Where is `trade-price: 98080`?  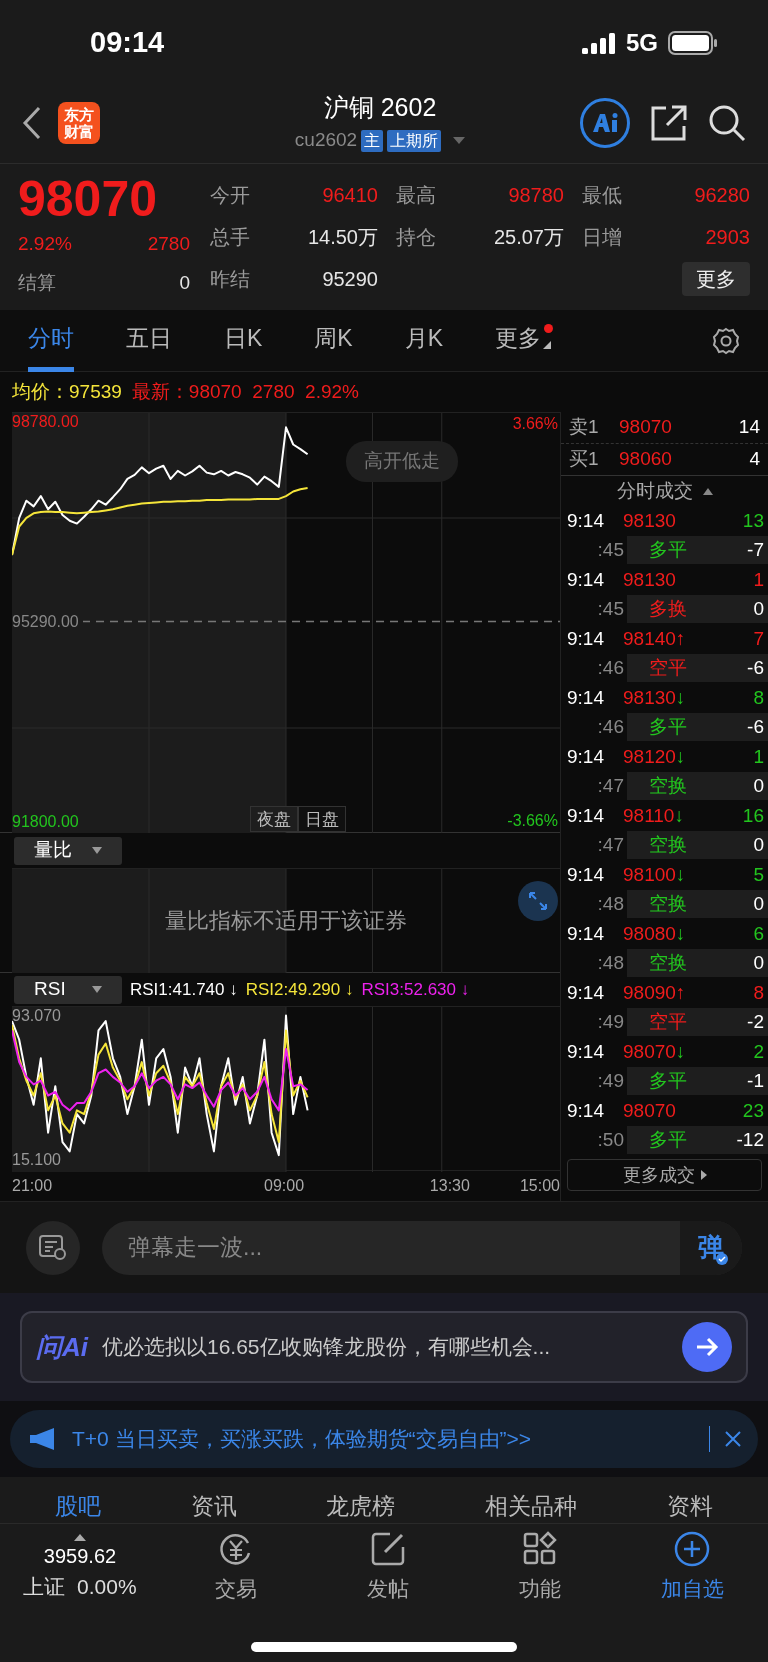 trade-price: 98080 is located at coordinates (649, 933).